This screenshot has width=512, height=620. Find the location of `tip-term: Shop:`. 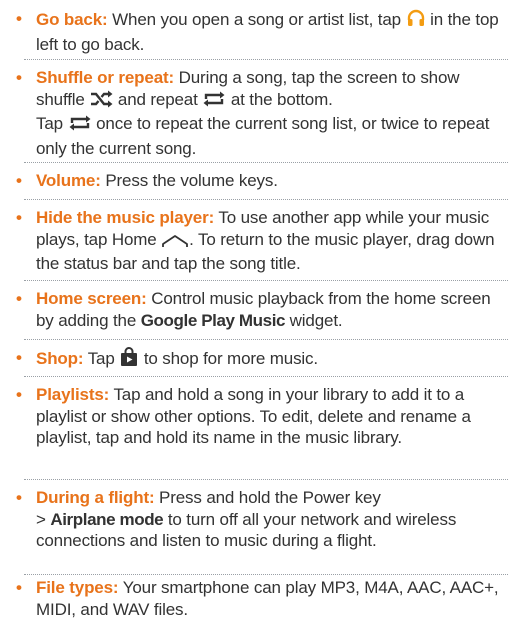

tip-term: Shop: is located at coordinates (60, 358).